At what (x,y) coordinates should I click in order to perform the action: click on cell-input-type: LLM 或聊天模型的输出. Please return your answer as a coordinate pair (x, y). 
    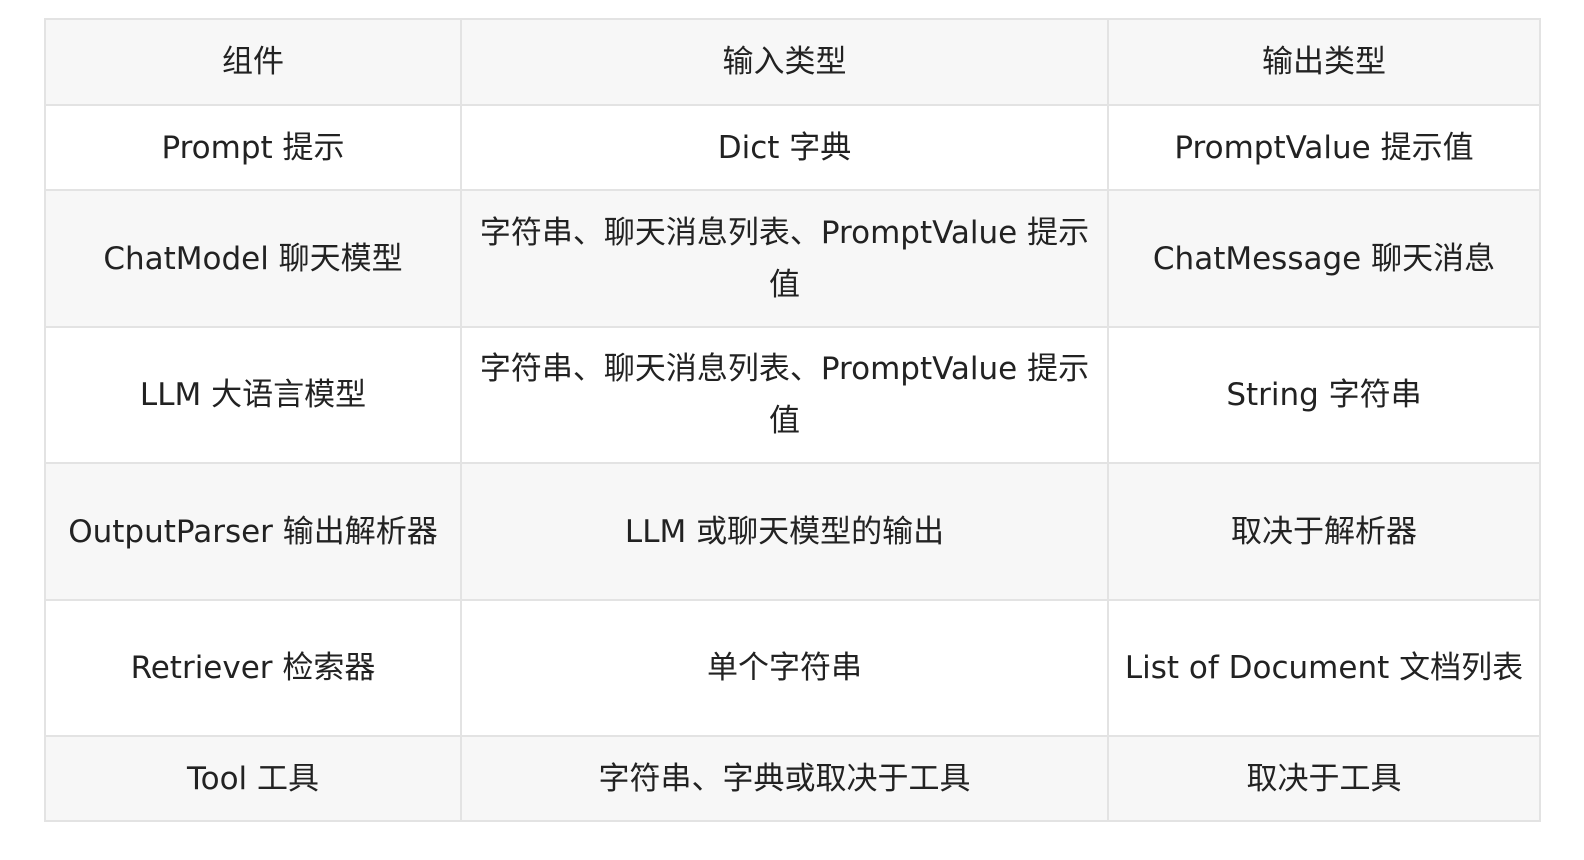
    Looking at the image, I should click on (784, 531).